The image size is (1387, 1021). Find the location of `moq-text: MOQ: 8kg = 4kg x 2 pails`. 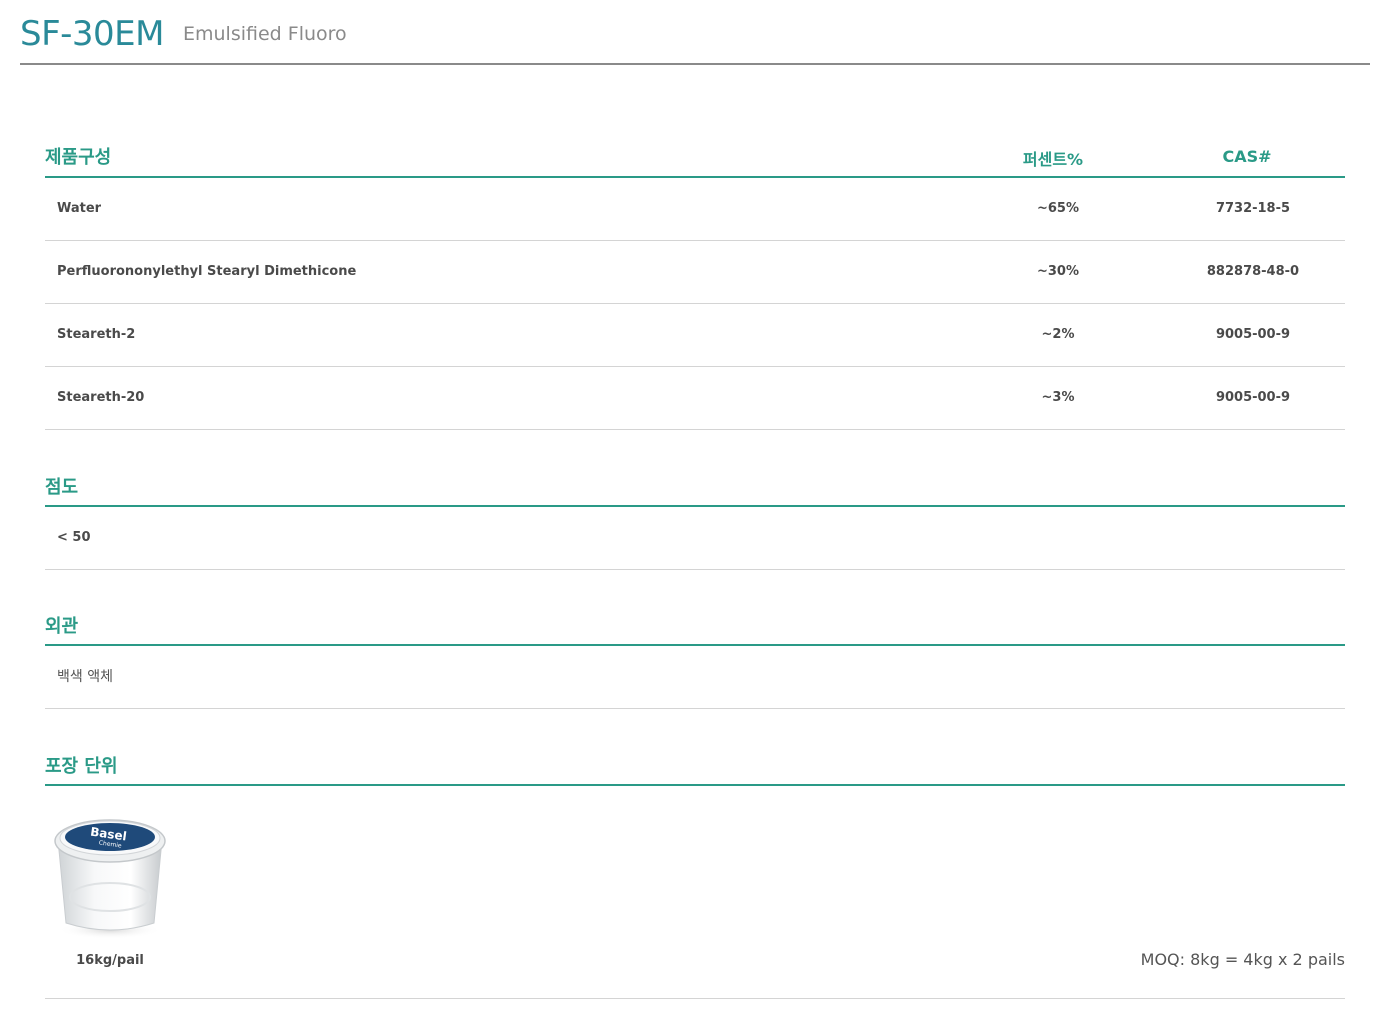

moq-text: MOQ: 8kg = 4kg x 2 pails is located at coordinates (1242, 959).